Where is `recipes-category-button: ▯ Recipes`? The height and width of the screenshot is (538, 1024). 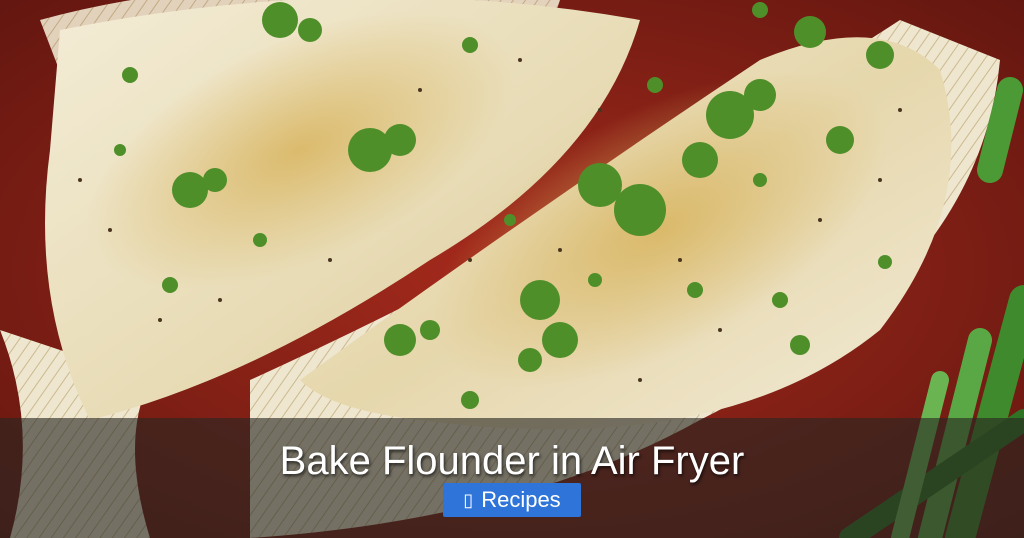
recipes-category-button: ▯ Recipes is located at coordinates (512, 500).